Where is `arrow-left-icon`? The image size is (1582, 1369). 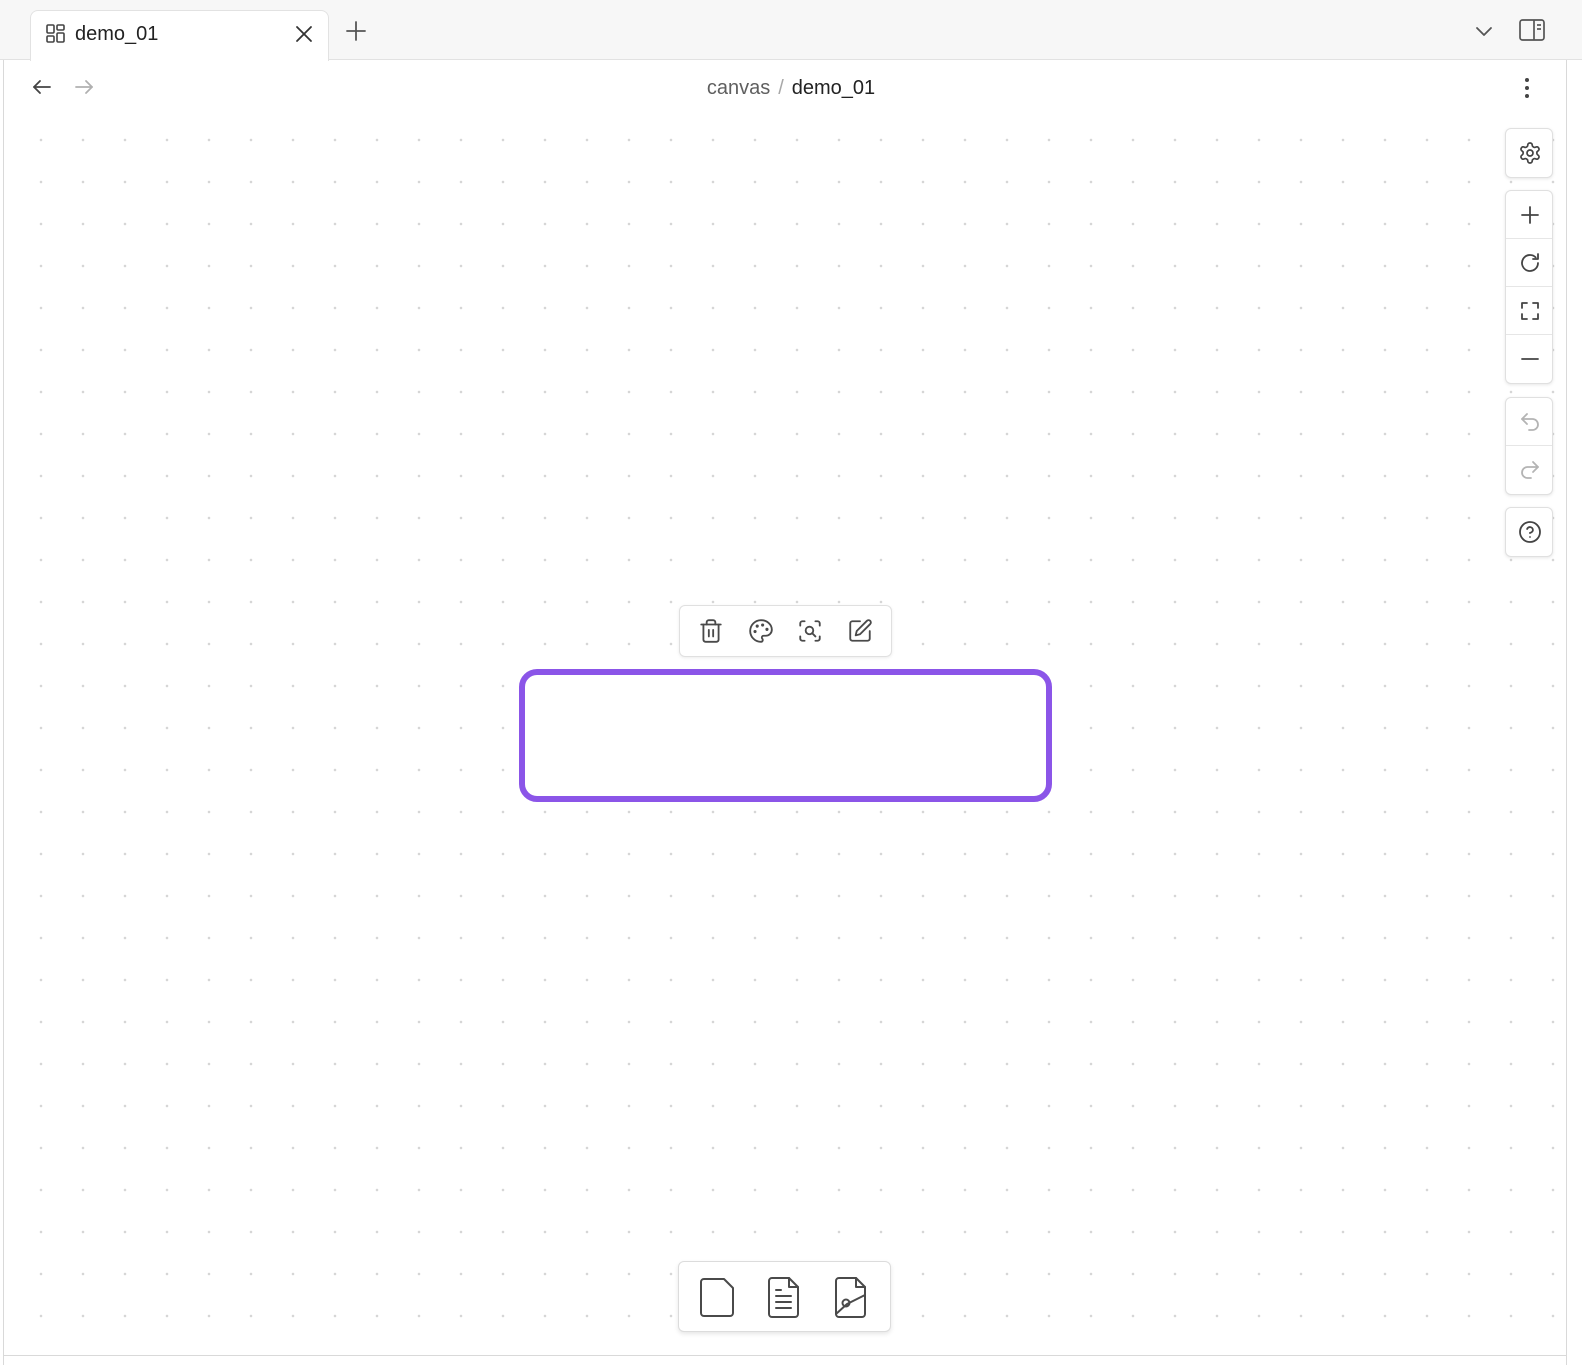
arrow-left-icon is located at coordinates (42, 87).